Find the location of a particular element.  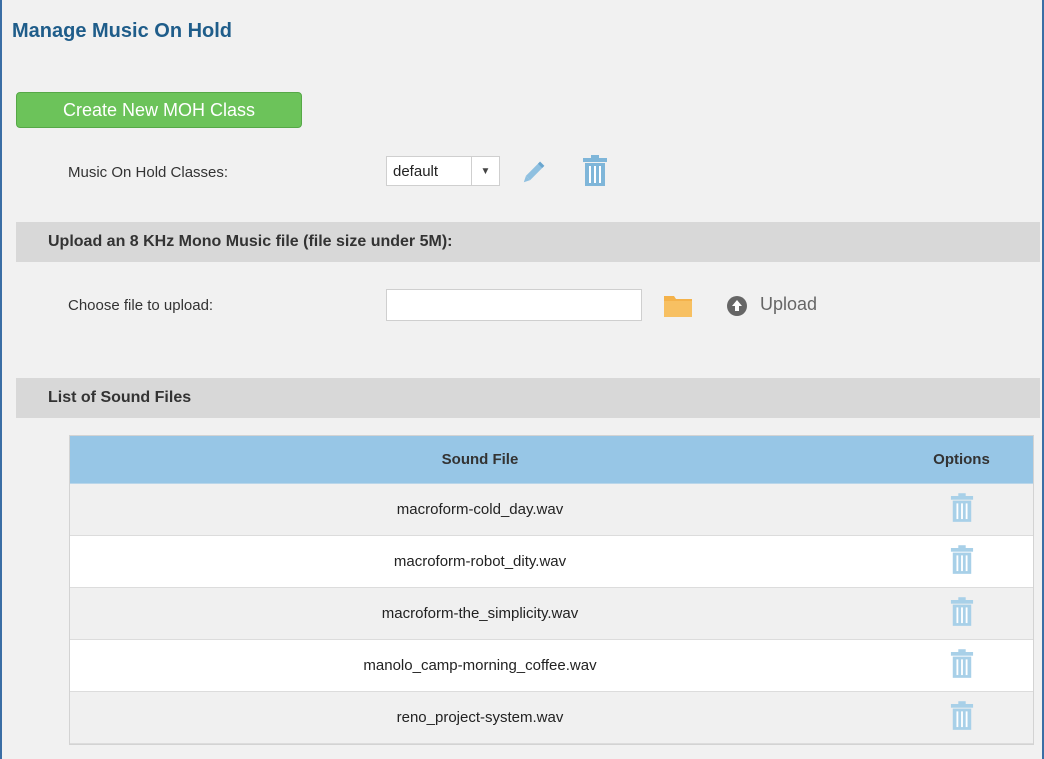

choose-file-label: Choose file to upload: is located at coordinates (141, 305).